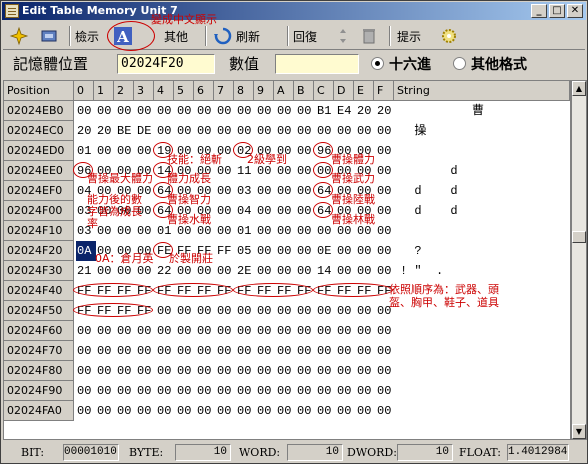 This screenshot has width=588, height=464. I want to click on byte-cell: 05, so click(246, 251).